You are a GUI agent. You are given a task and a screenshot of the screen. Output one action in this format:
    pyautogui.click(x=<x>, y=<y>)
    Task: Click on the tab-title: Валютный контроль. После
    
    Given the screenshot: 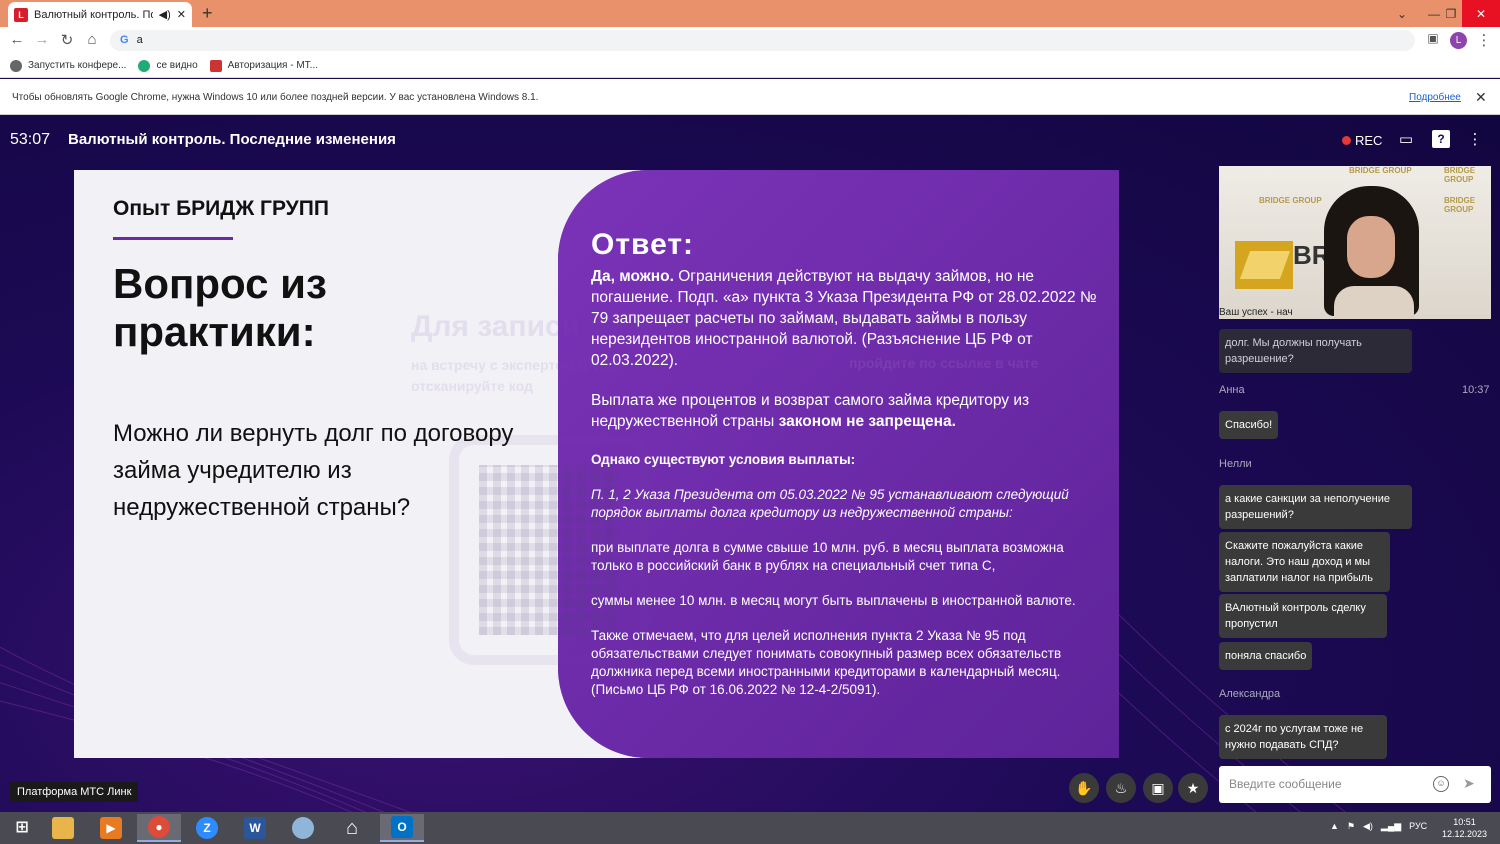 What is the action you would take?
    pyautogui.click(x=93, y=14)
    